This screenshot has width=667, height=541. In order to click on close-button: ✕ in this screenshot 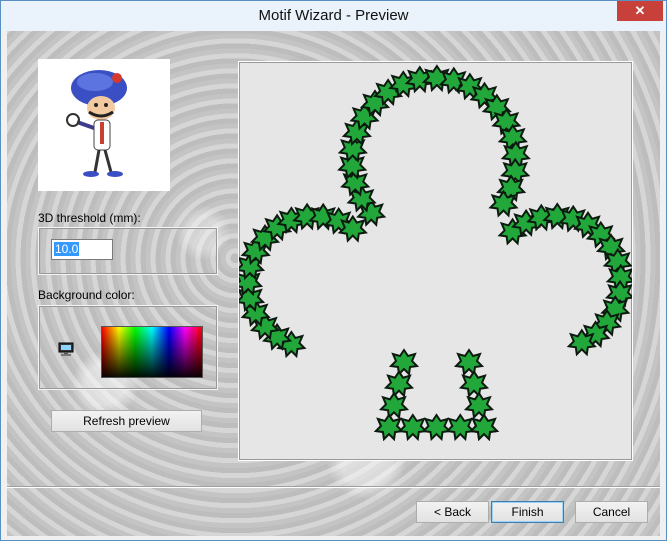, I will do `click(640, 11)`.